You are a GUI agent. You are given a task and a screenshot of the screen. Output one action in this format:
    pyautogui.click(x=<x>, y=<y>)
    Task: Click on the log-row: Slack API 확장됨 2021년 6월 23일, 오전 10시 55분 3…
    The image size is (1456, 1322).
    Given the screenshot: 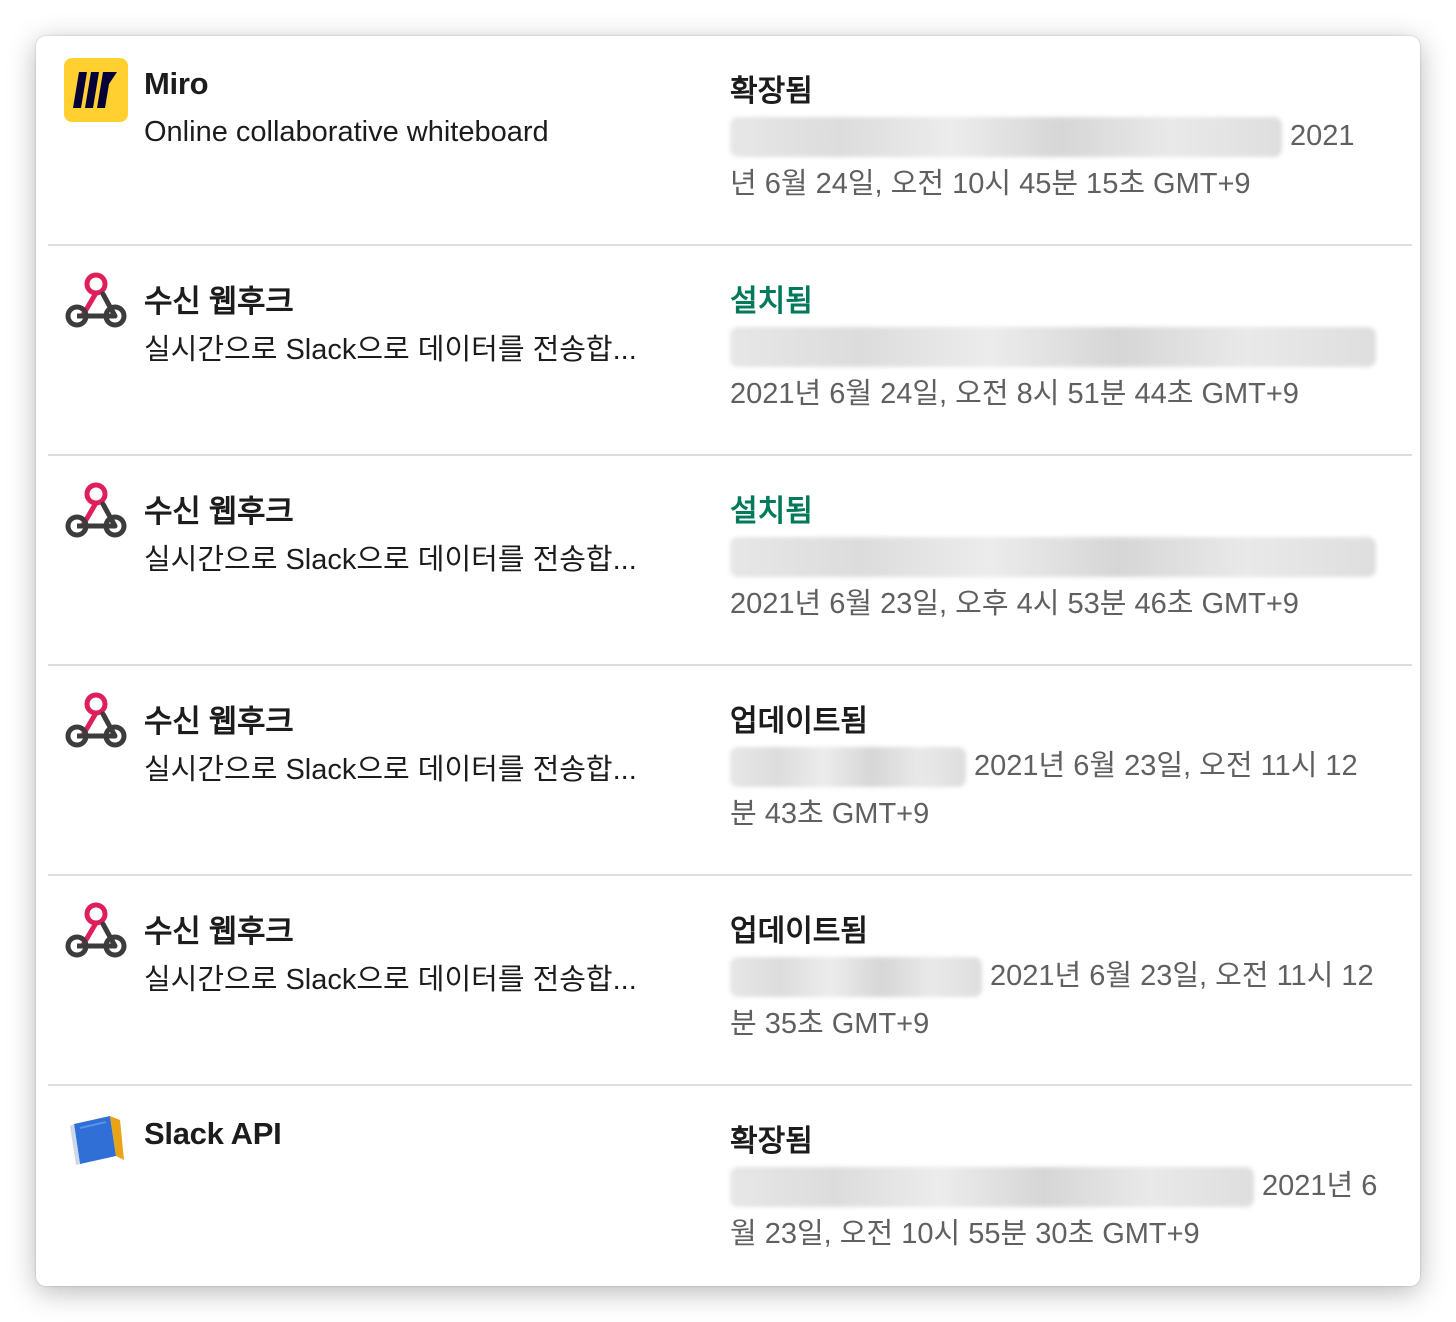 What is the action you would take?
    pyautogui.click(x=730, y=1186)
    